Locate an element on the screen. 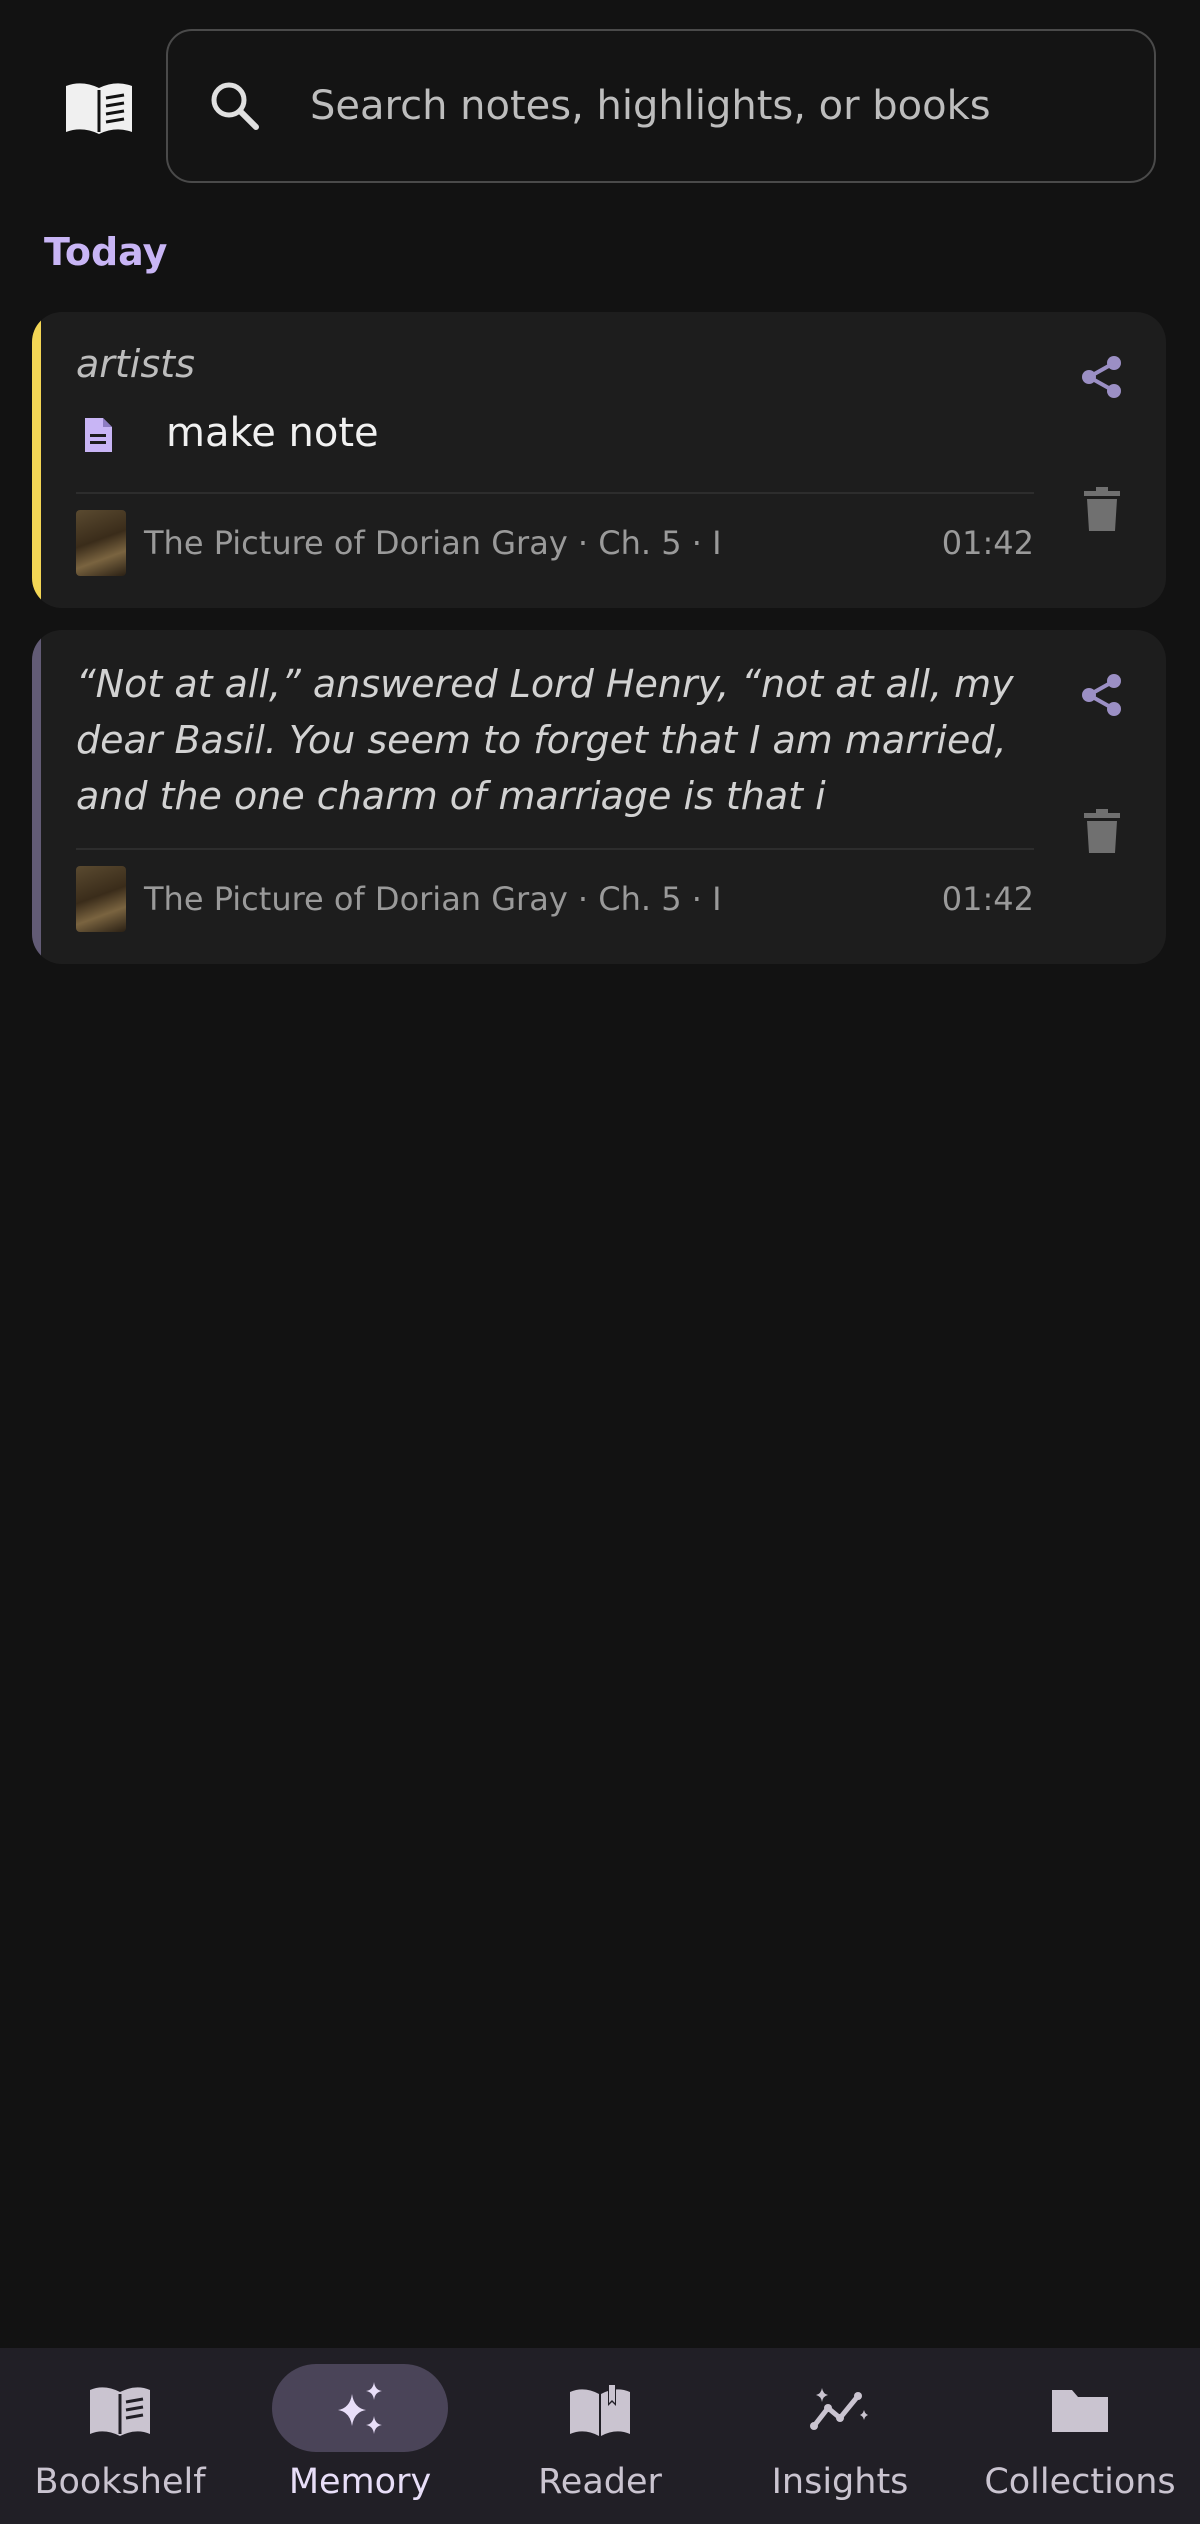 This screenshot has width=1200, height=2524. nav-label: Memory is located at coordinates (360, 2482).